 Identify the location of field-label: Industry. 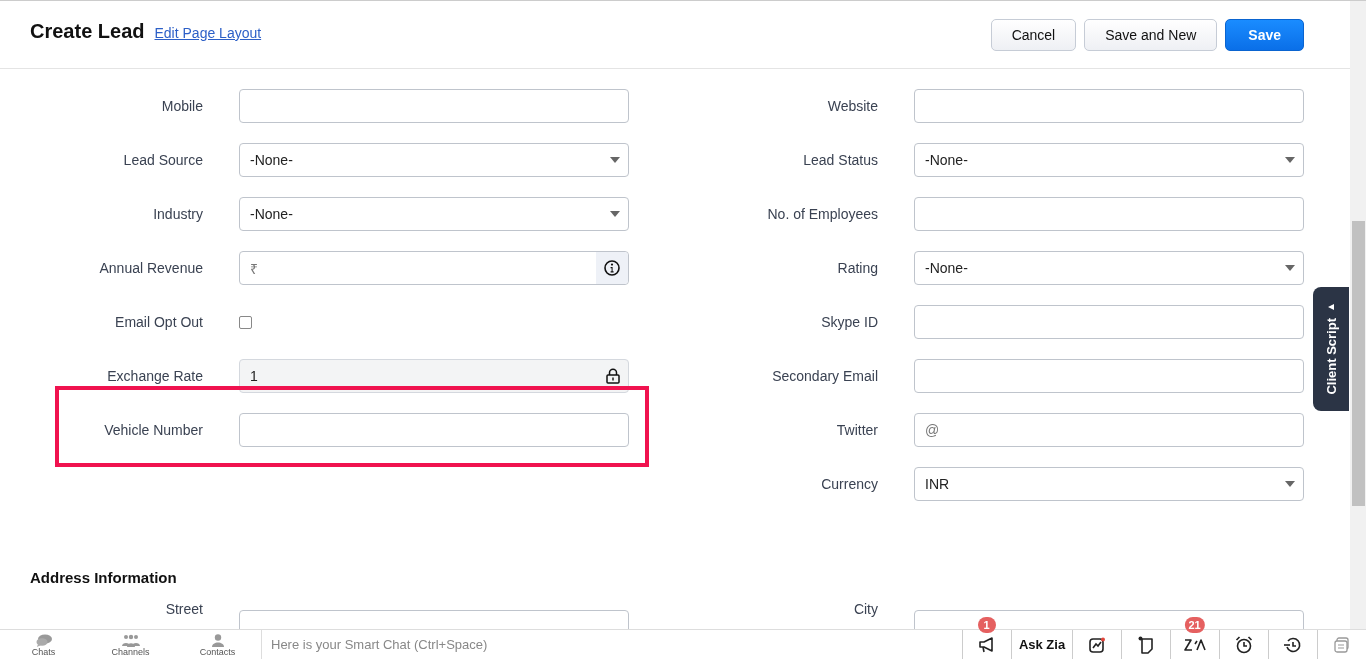
(178, 214).